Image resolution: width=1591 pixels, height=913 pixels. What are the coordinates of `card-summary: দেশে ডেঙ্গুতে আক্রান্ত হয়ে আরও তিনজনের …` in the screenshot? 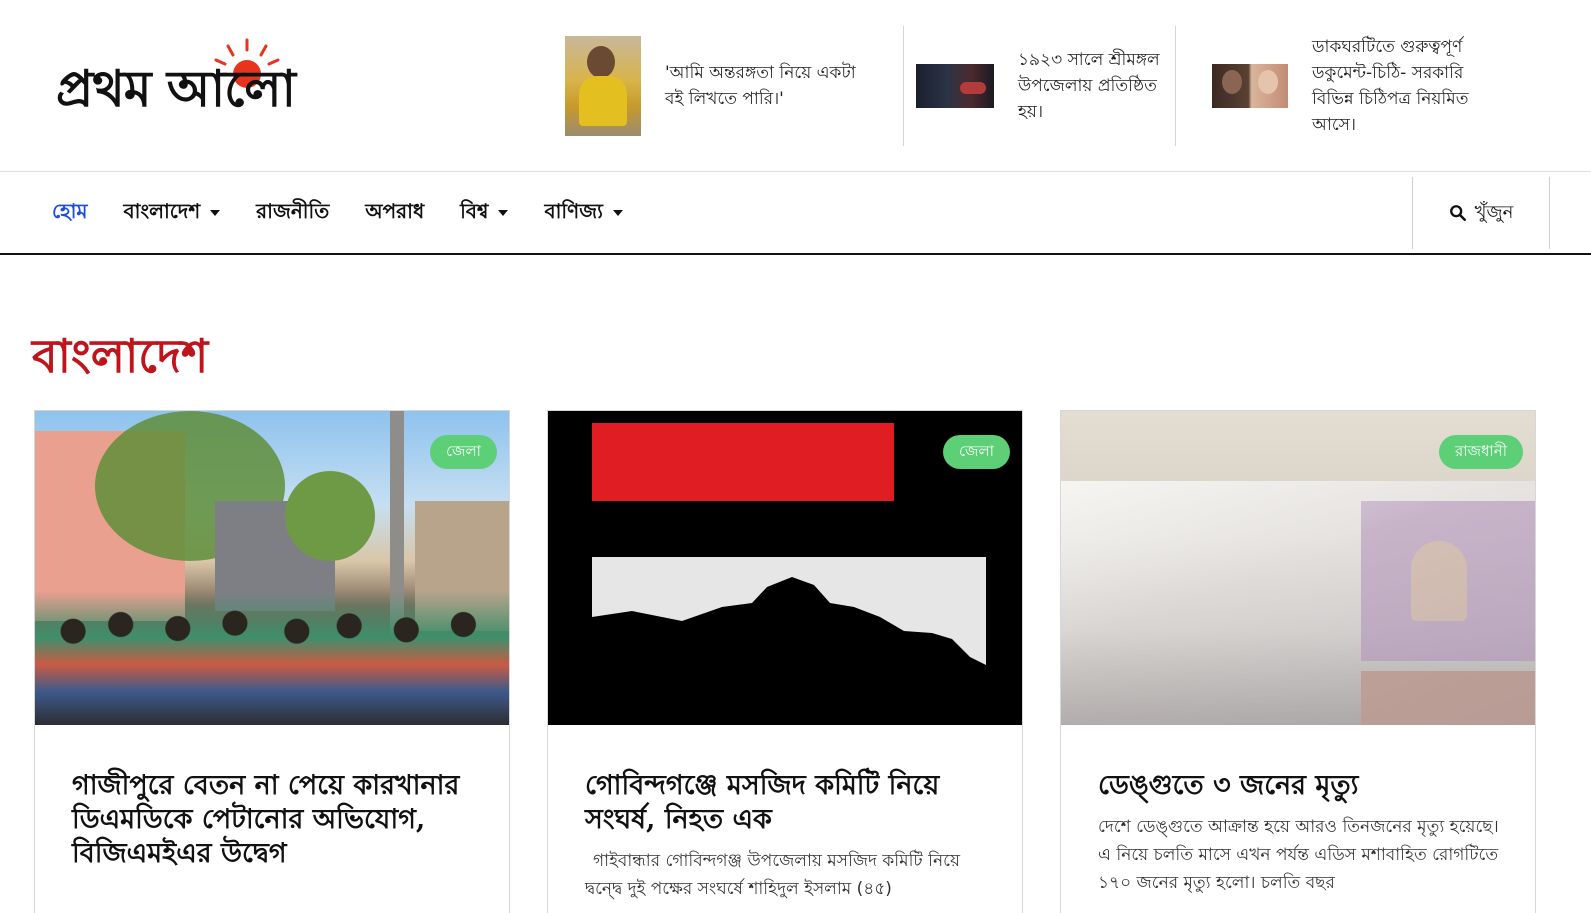 It's located at (1298, 855).